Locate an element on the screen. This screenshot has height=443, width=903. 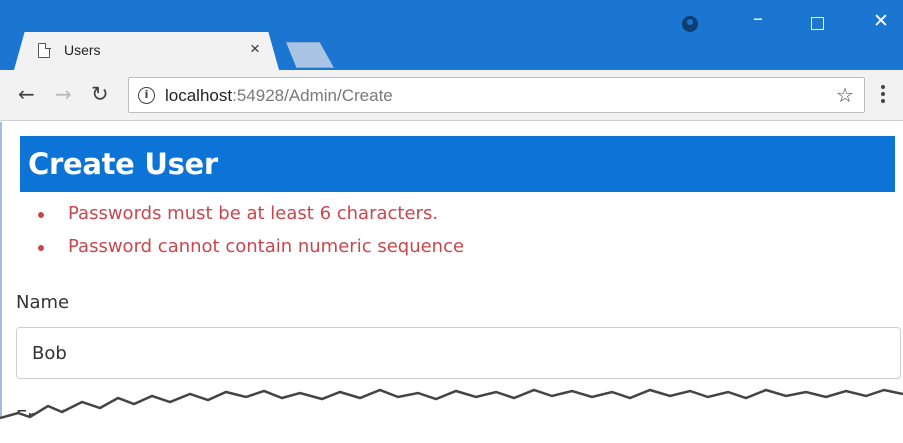
minimize-icon: – is located at coordinates (758, 18).